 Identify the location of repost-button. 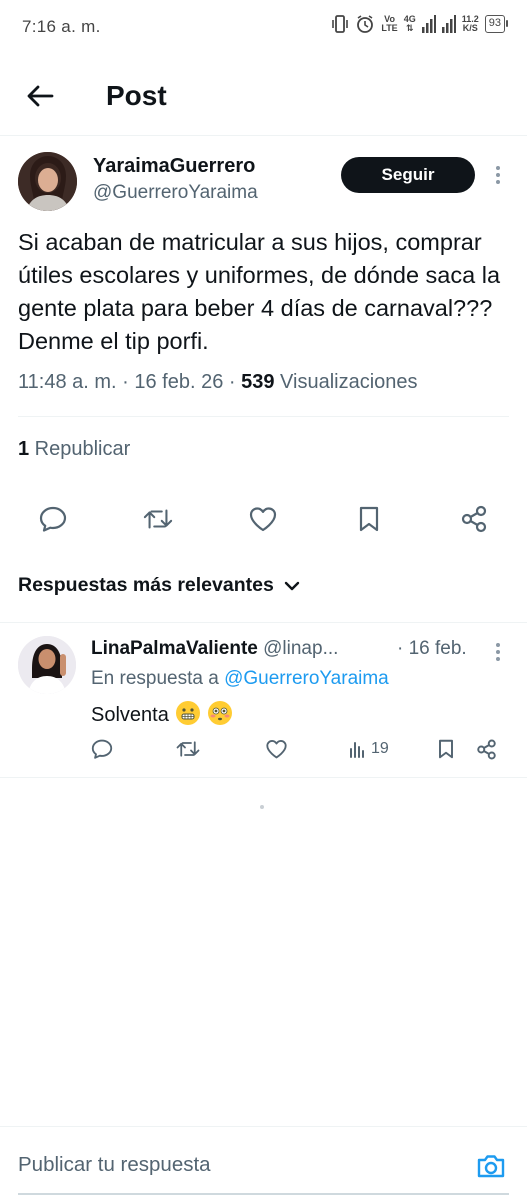
(158, 519).